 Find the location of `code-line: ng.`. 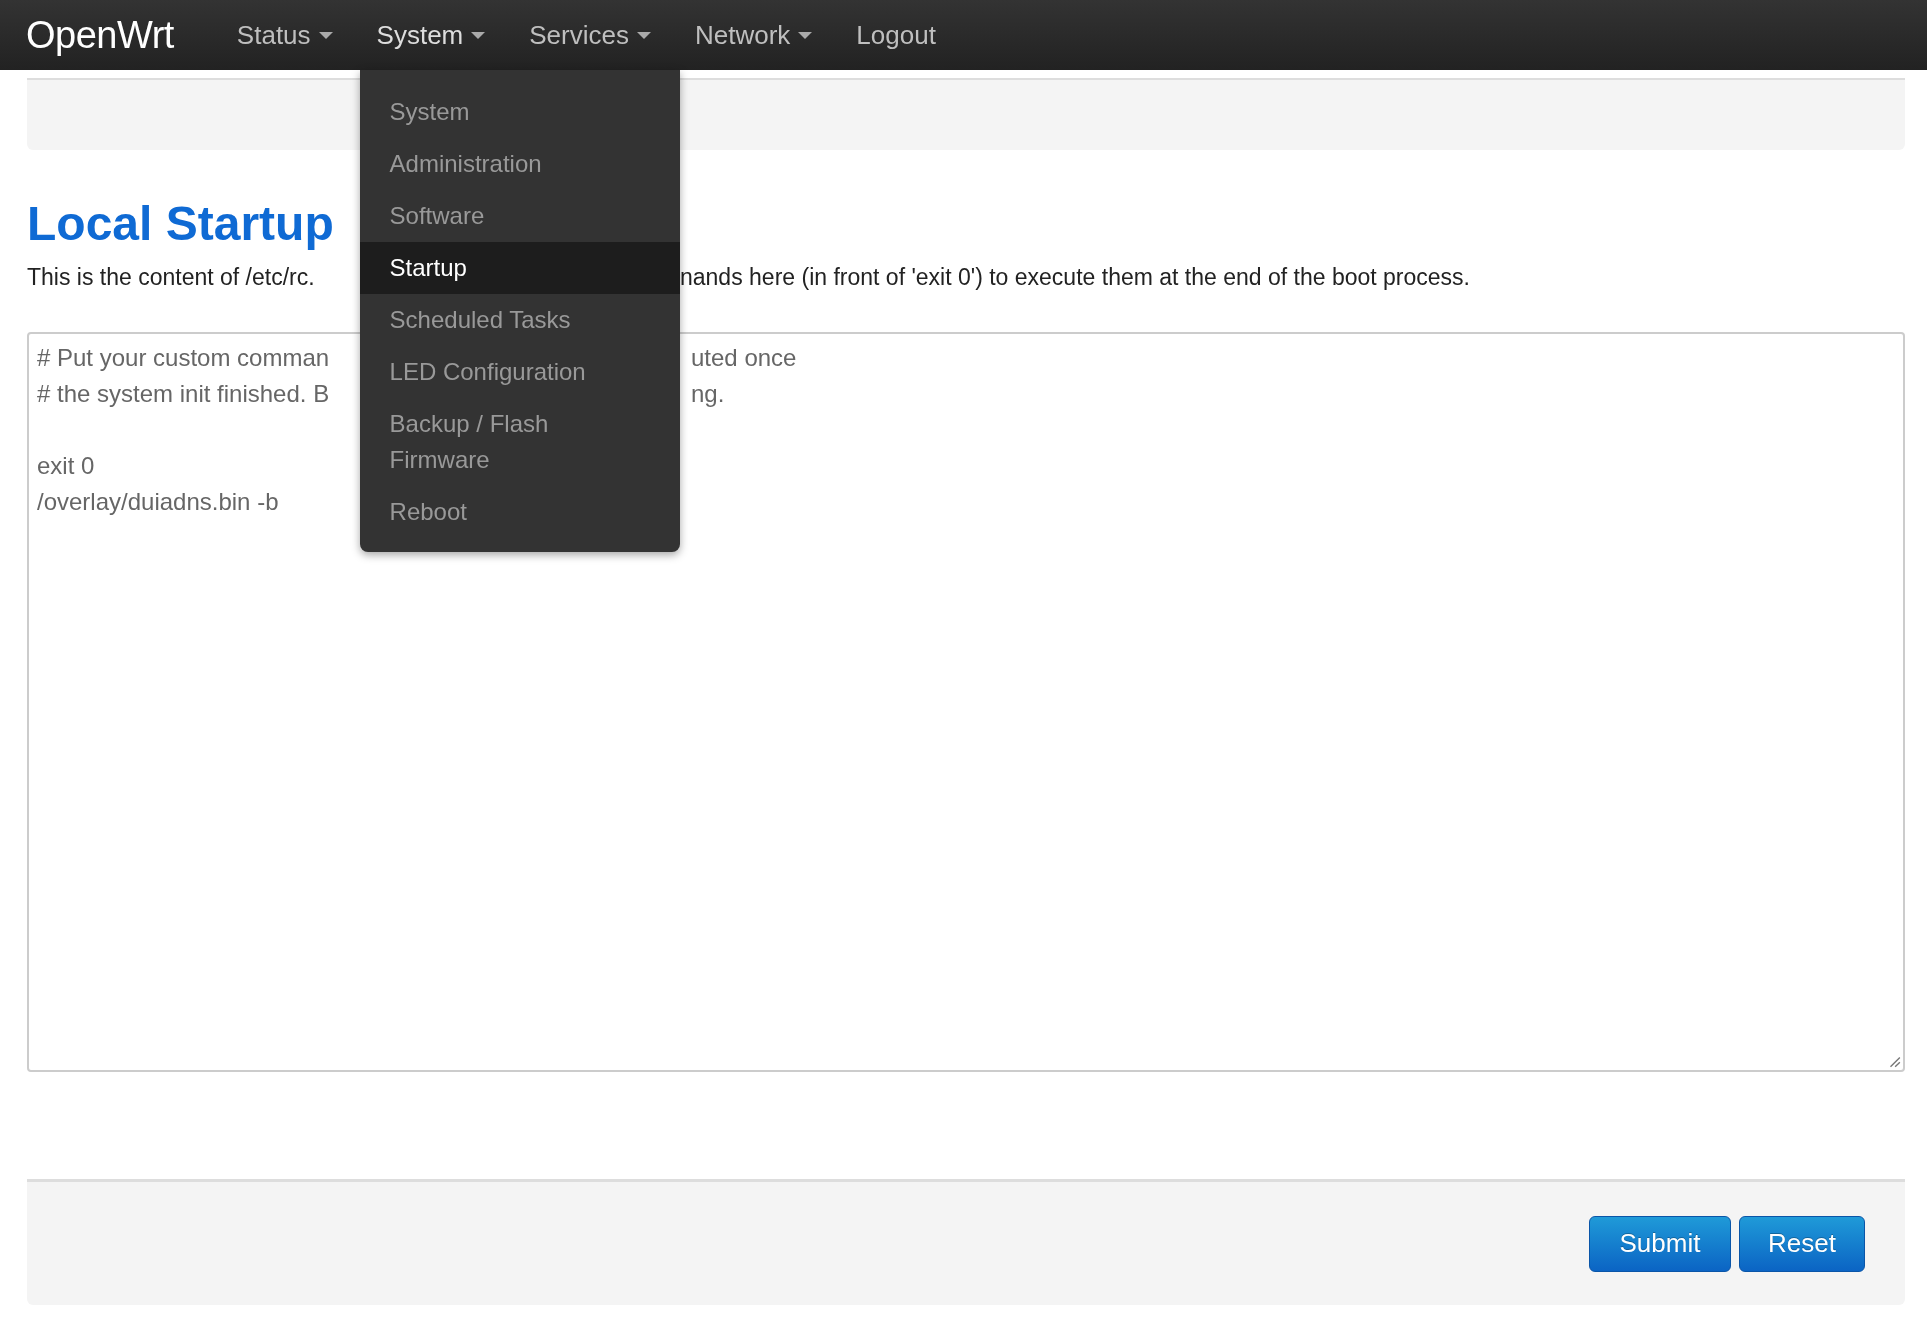

code-line: ng. is located at coordinates (708, 394).